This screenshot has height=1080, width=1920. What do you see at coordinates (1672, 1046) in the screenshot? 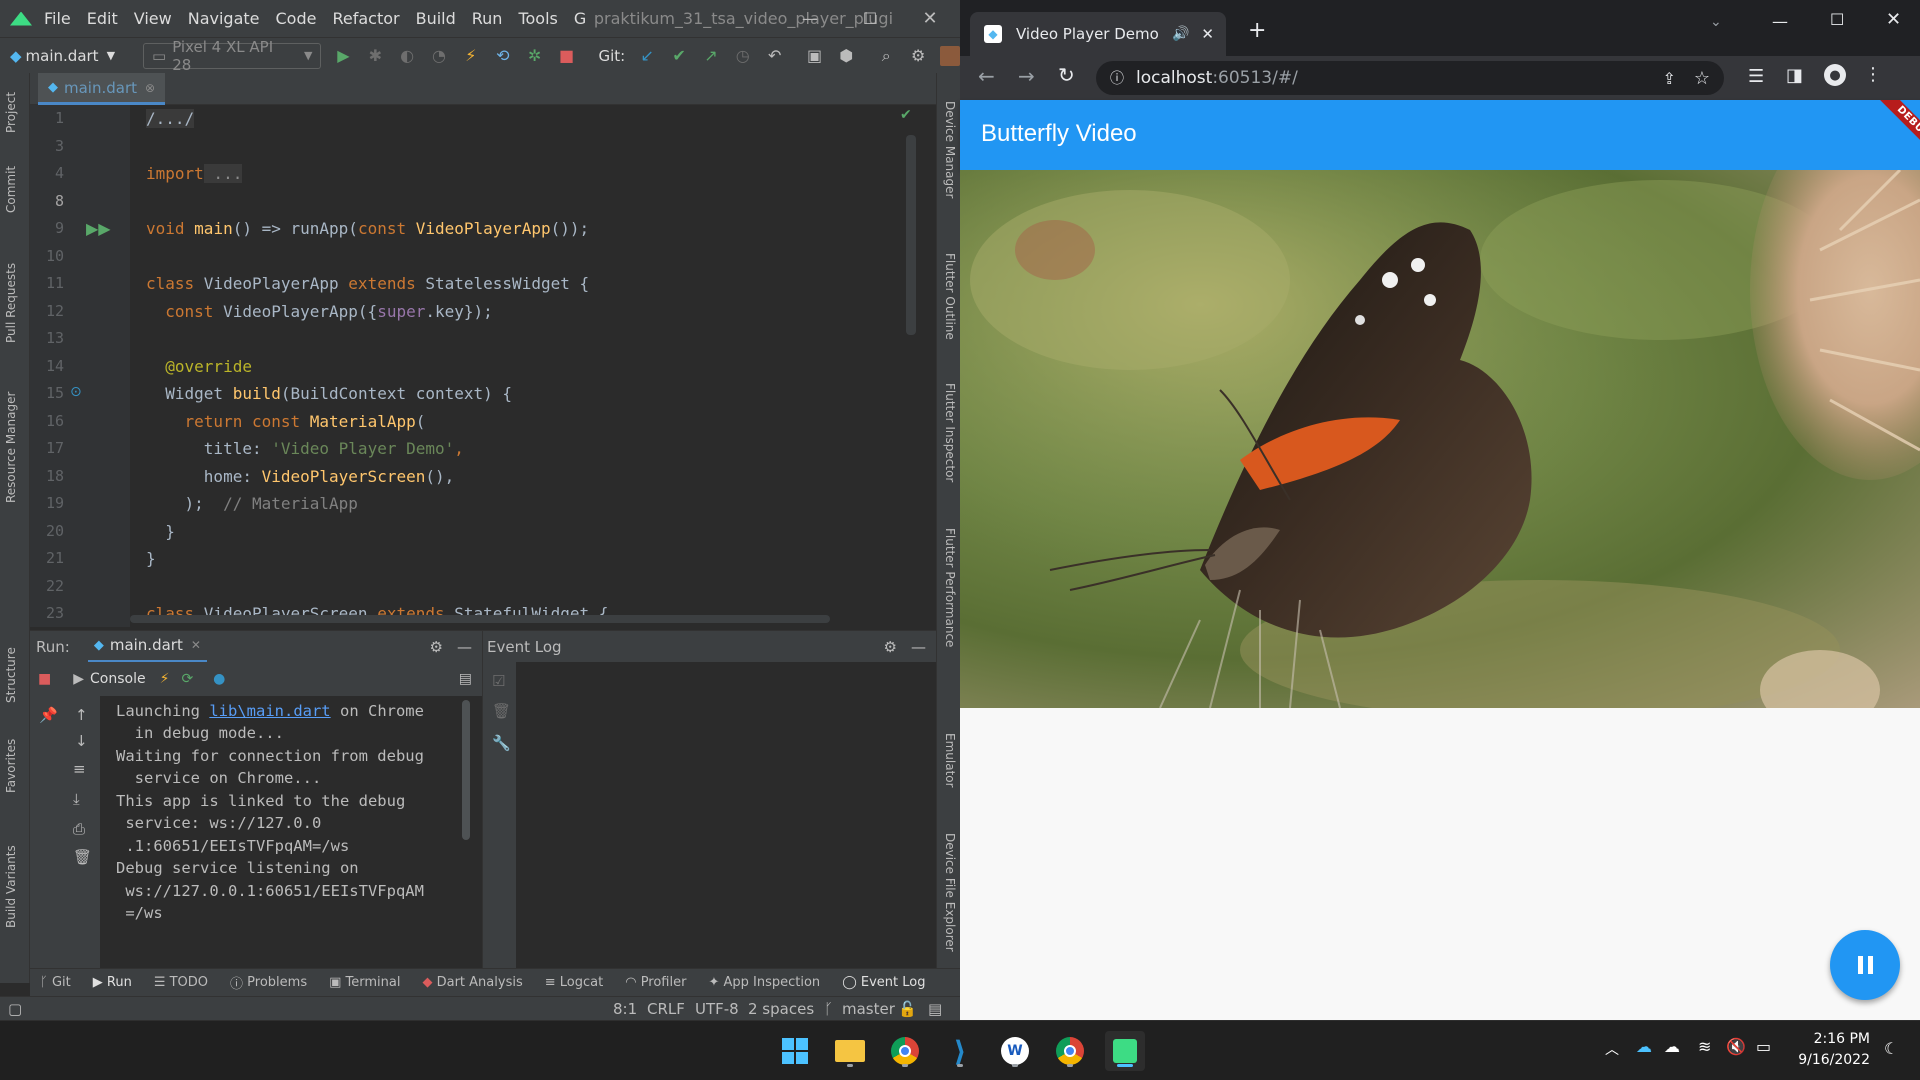
I see `cloud-icon: ☁` at bounding box center [1672, 1046].